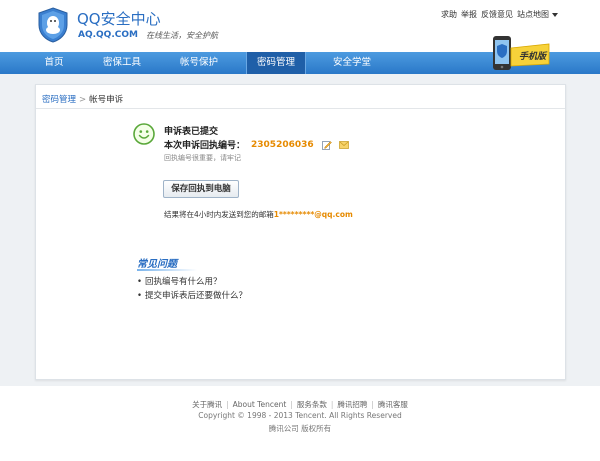 The height and width of the screenshot is (461, 600). What do you see at coordinates (108, 35) in the screenshot?
I see `site-domain: AQ.QQ.COM` at bounding box center [108, 35].